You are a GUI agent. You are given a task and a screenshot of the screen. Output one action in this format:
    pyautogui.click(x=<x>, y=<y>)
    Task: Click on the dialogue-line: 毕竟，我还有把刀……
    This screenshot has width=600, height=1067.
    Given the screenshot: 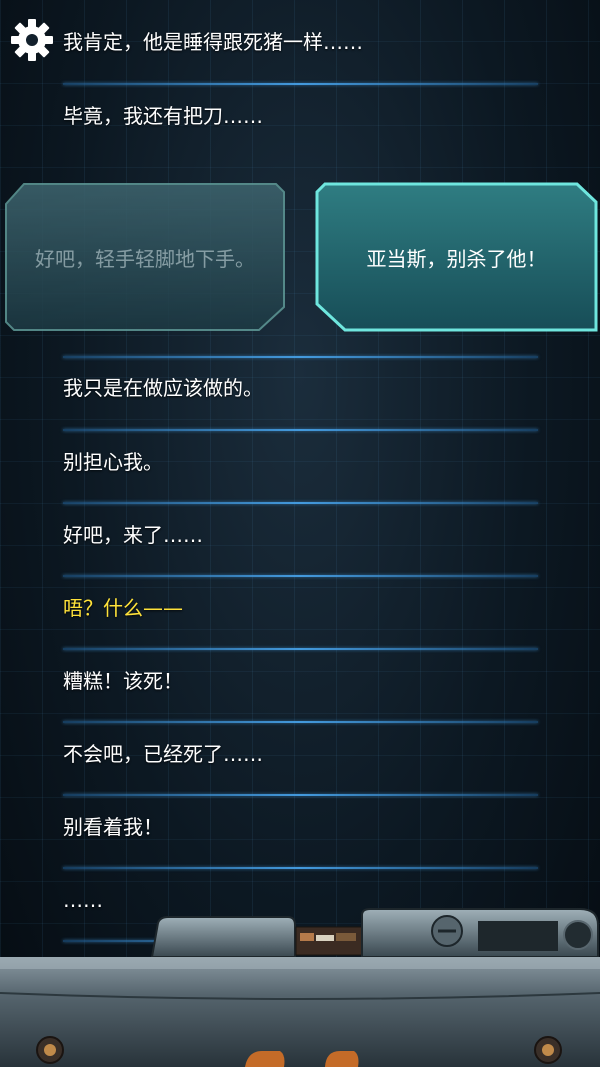 What is the action you would take?
    pyautogui.click(x=163, y=116)
    